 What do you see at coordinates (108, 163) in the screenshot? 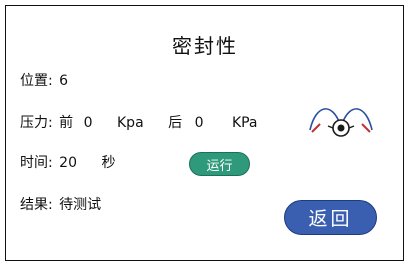
I see `time-unit: 秒` at bounding box center [108, 163].